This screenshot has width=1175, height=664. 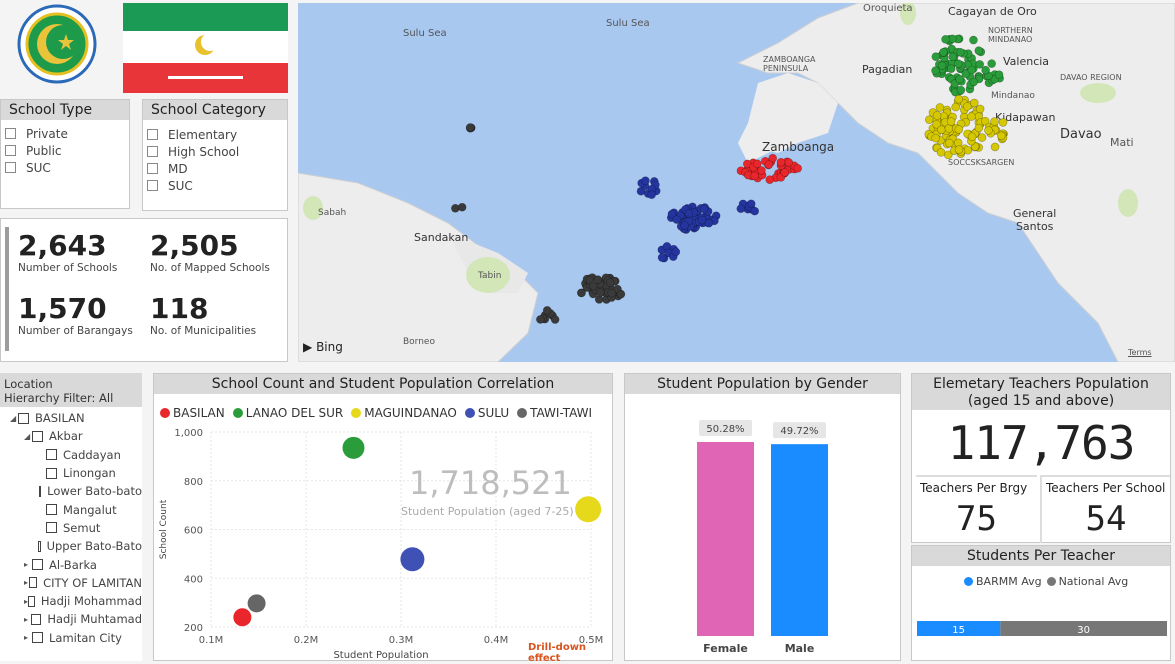 What do you see at coordinates (554, 413) in the screenshot?
I see `legend-item-tawi-tawi: TAWI-TAWI` at bounding box center [554, 413].